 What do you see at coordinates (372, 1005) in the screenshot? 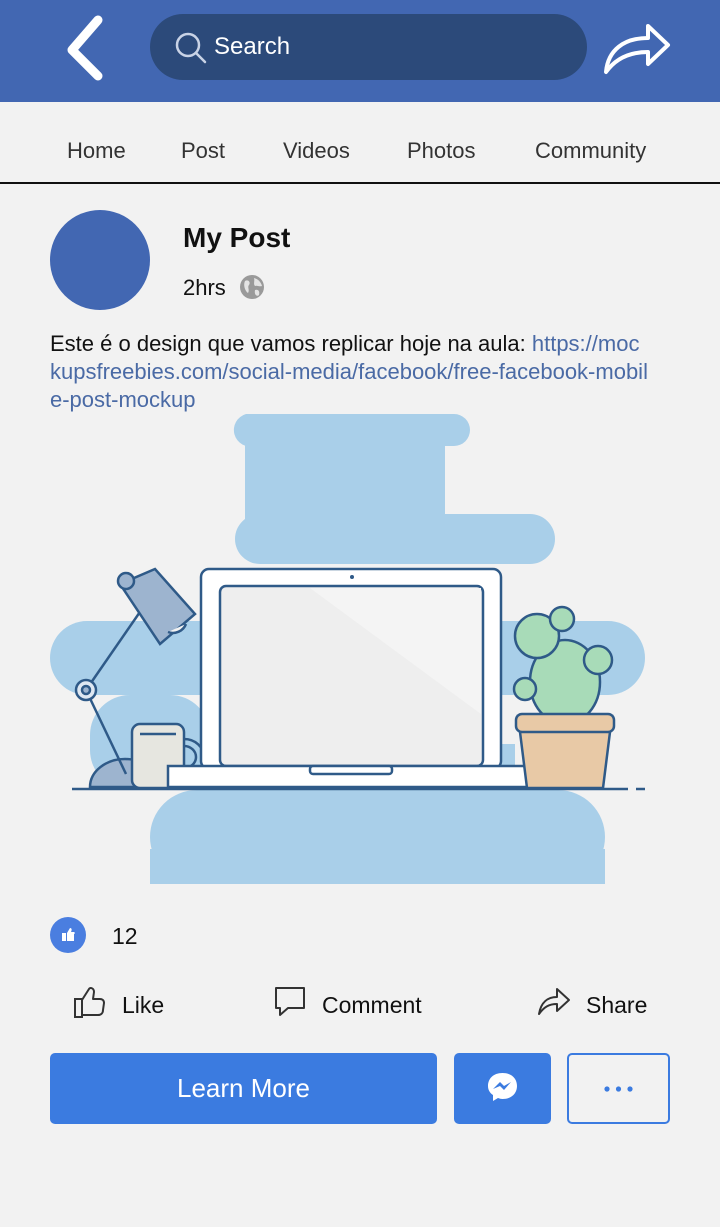
I see `comment-label: Comment` at bounding box center [372, 1005].